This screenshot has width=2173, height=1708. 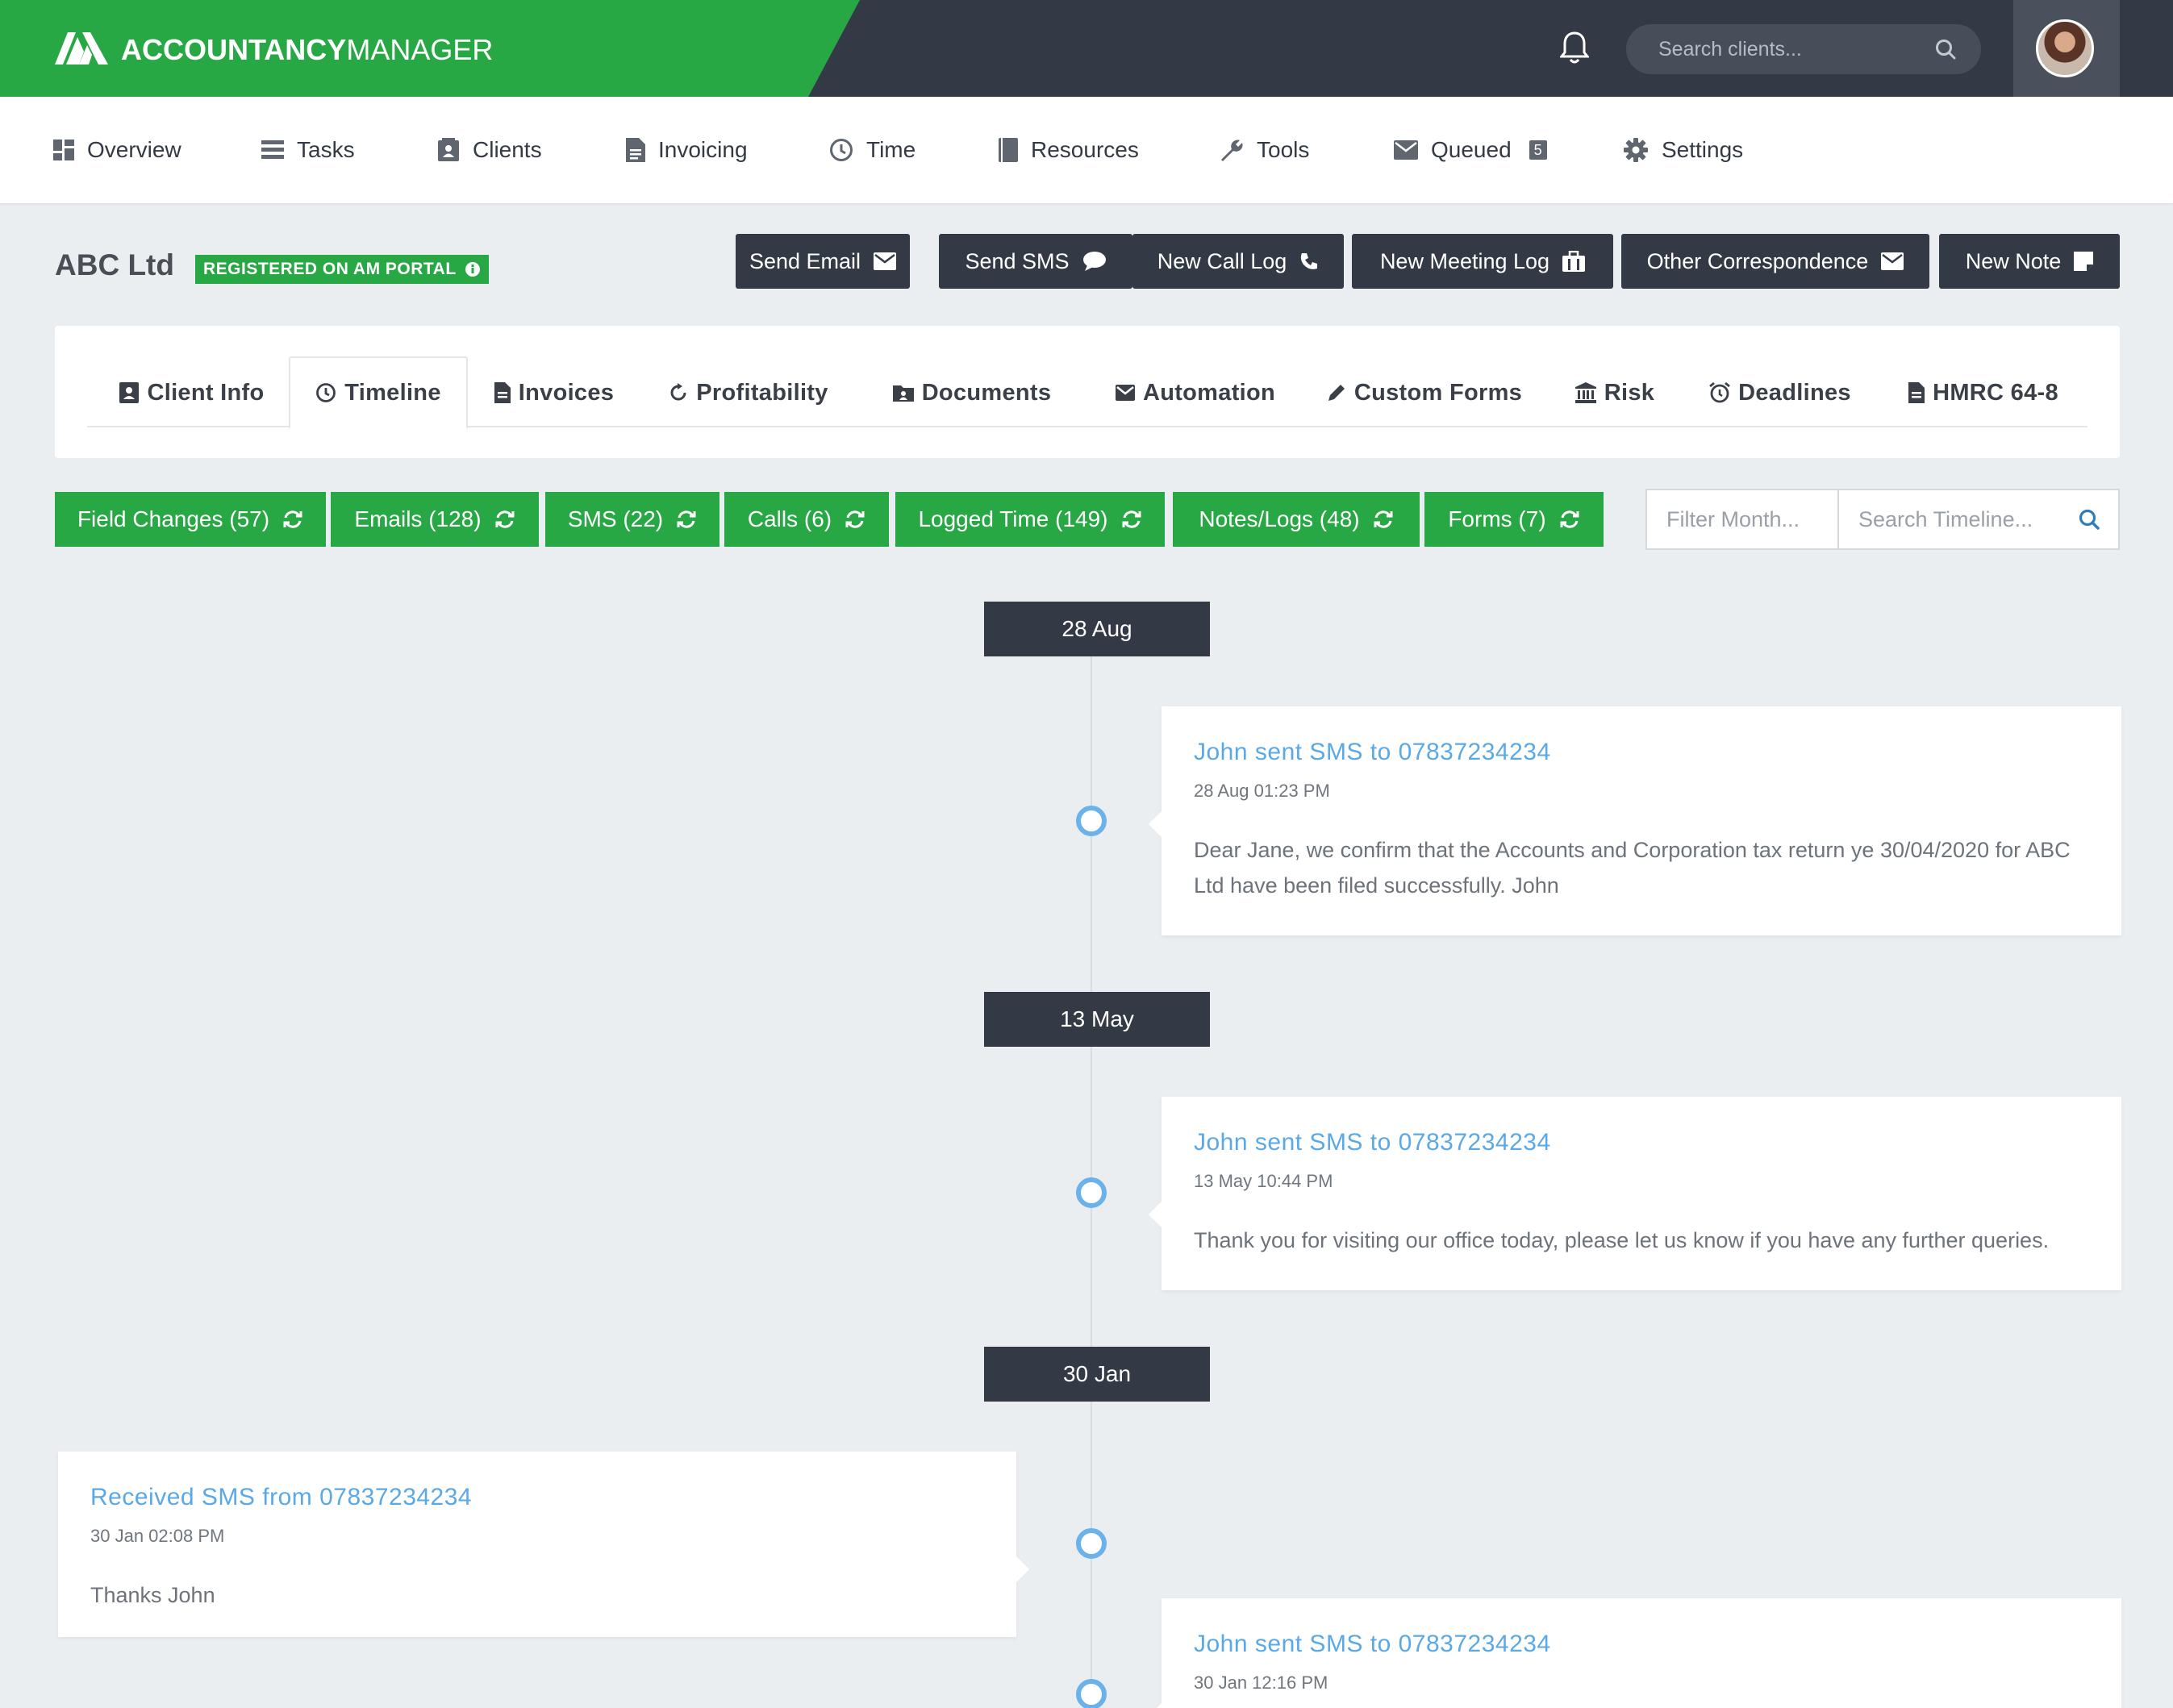 What do you see at coordinates (806, 519) in the screenshot?
I see `filter-calls-button: Calls (6)` at bounding box center [806, 519].